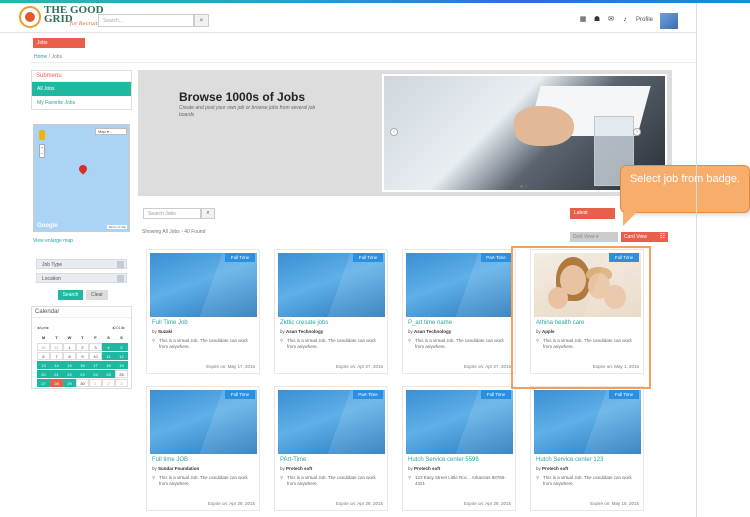  What do you see at coordinates (81, 278) in the screenshot?
I see `location-filter: Location` at bounding box center [81, 278].